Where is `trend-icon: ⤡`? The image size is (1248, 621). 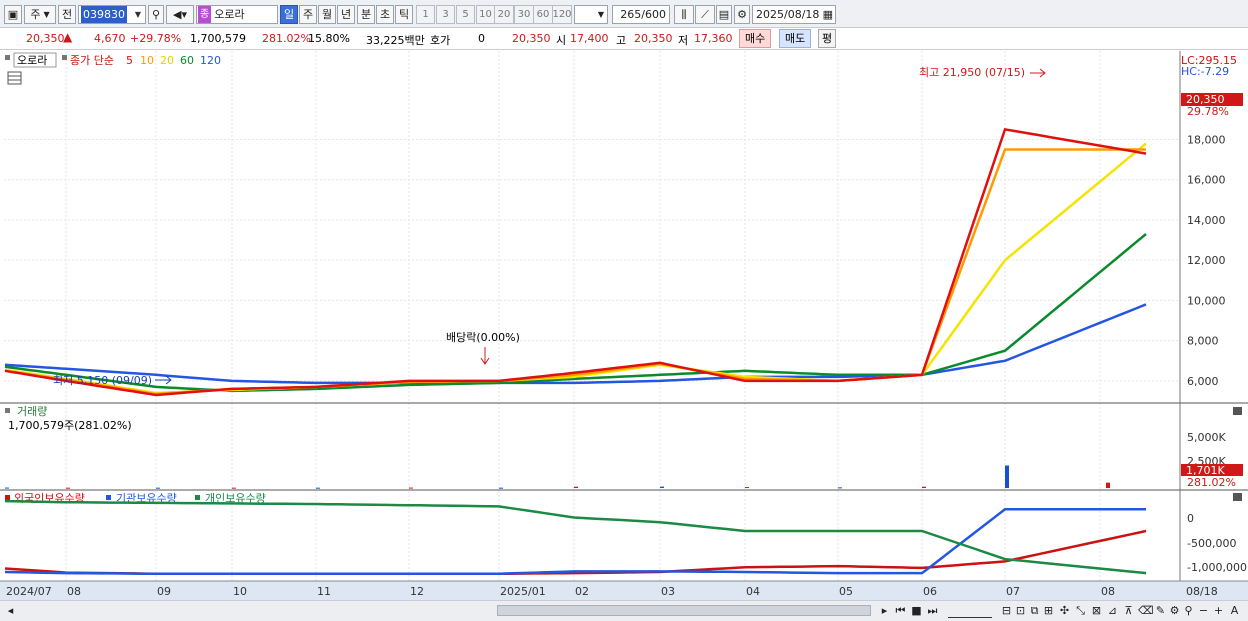
trend-icon: ⤡ is located at coordinates (1080, 610).